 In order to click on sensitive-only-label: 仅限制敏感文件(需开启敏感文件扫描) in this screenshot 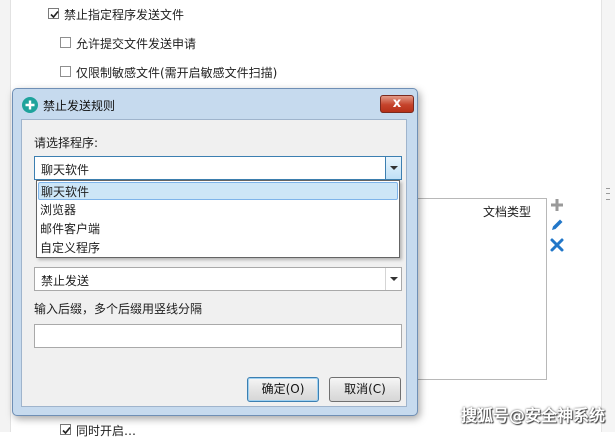, I will do `click(177, 73)`.